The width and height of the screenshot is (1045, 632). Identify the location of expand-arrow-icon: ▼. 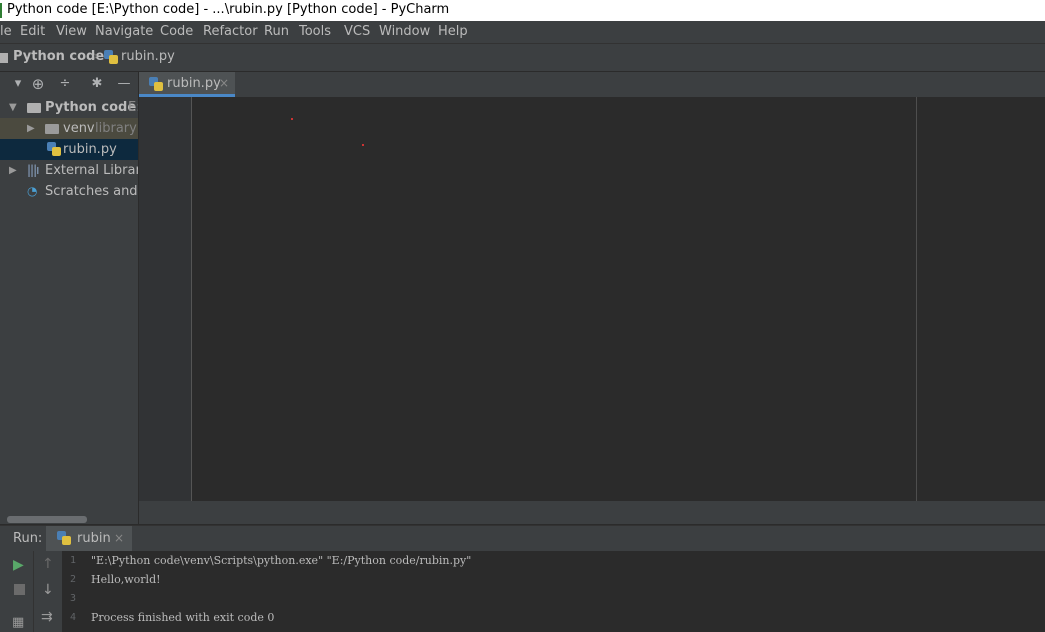
(14, 107).